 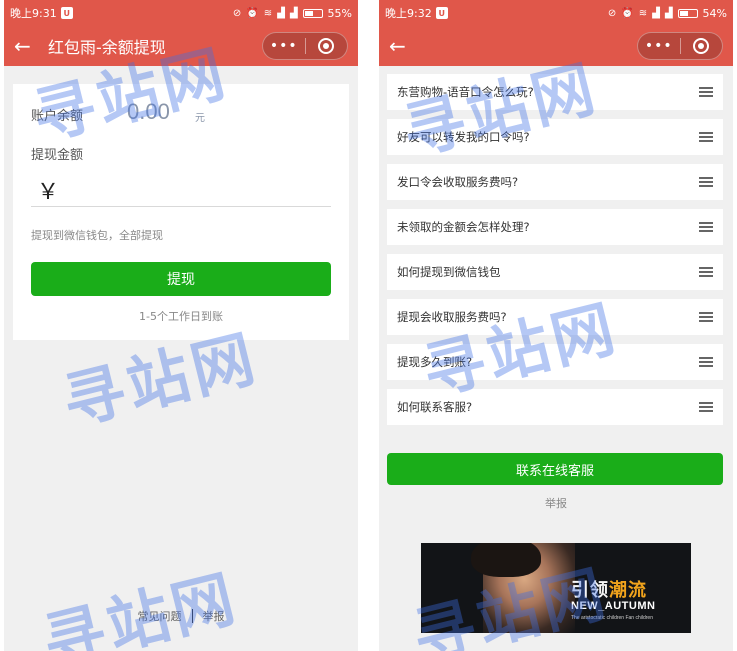 What do you see at coordinates (555, 227) in the screenshot?
I see `faq-item: 未领取的金额会怎样处理?` at bounding box center [555, 227].